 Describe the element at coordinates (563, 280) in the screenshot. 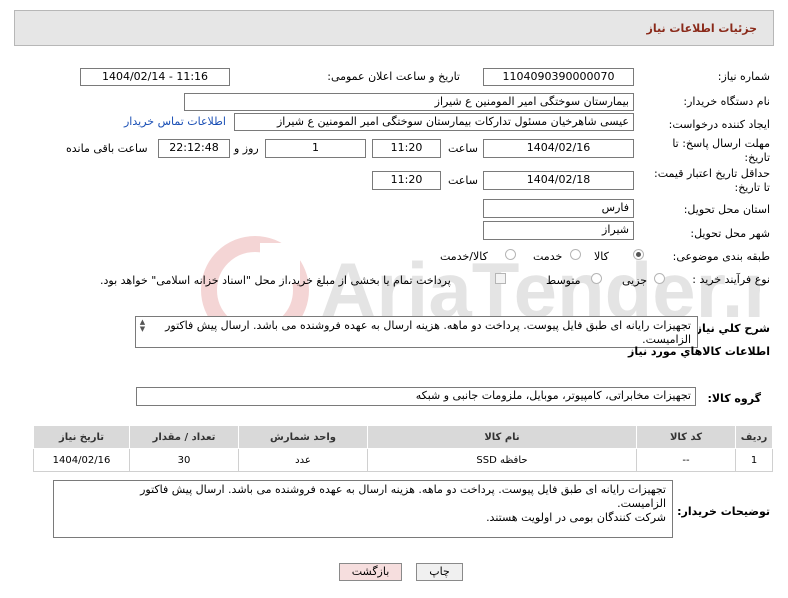

I see `process-medium-label: متوسط` at that location.